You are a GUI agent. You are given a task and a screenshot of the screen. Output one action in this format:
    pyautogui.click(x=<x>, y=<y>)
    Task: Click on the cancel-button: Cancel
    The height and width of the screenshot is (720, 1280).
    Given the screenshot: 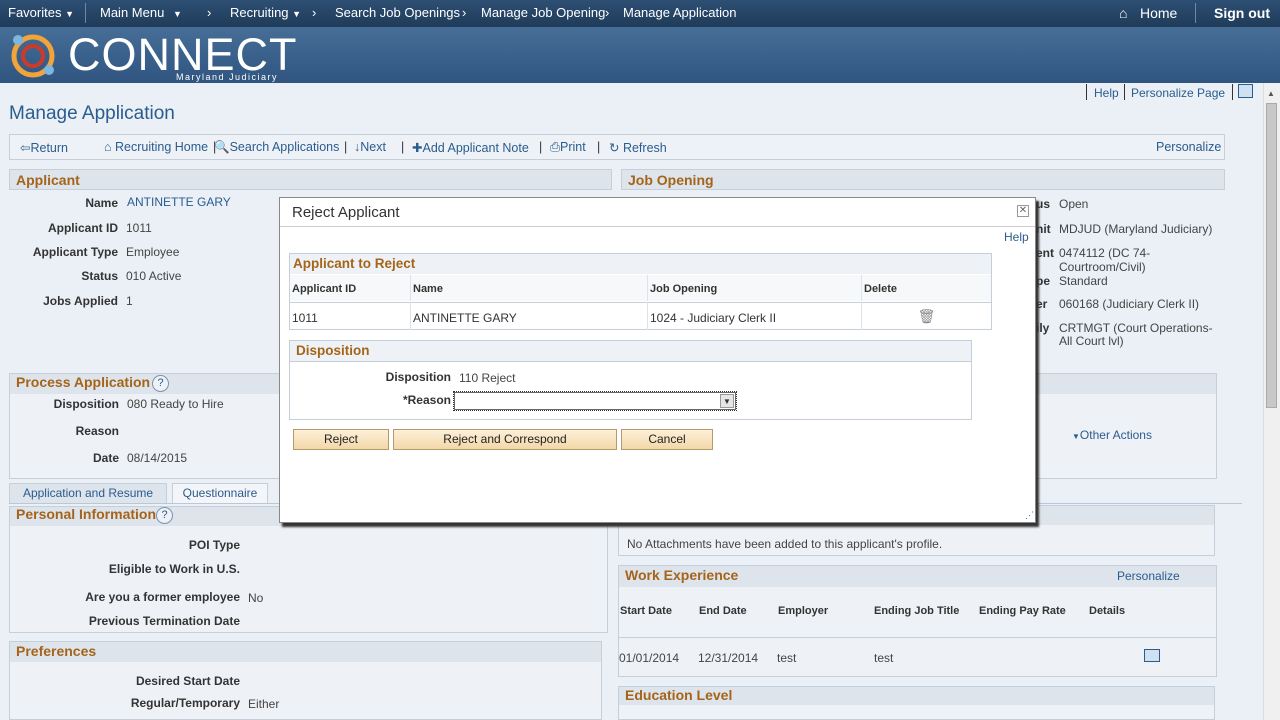 What is the action you would take?
    pyautogui.click(x=667, y=439)
    